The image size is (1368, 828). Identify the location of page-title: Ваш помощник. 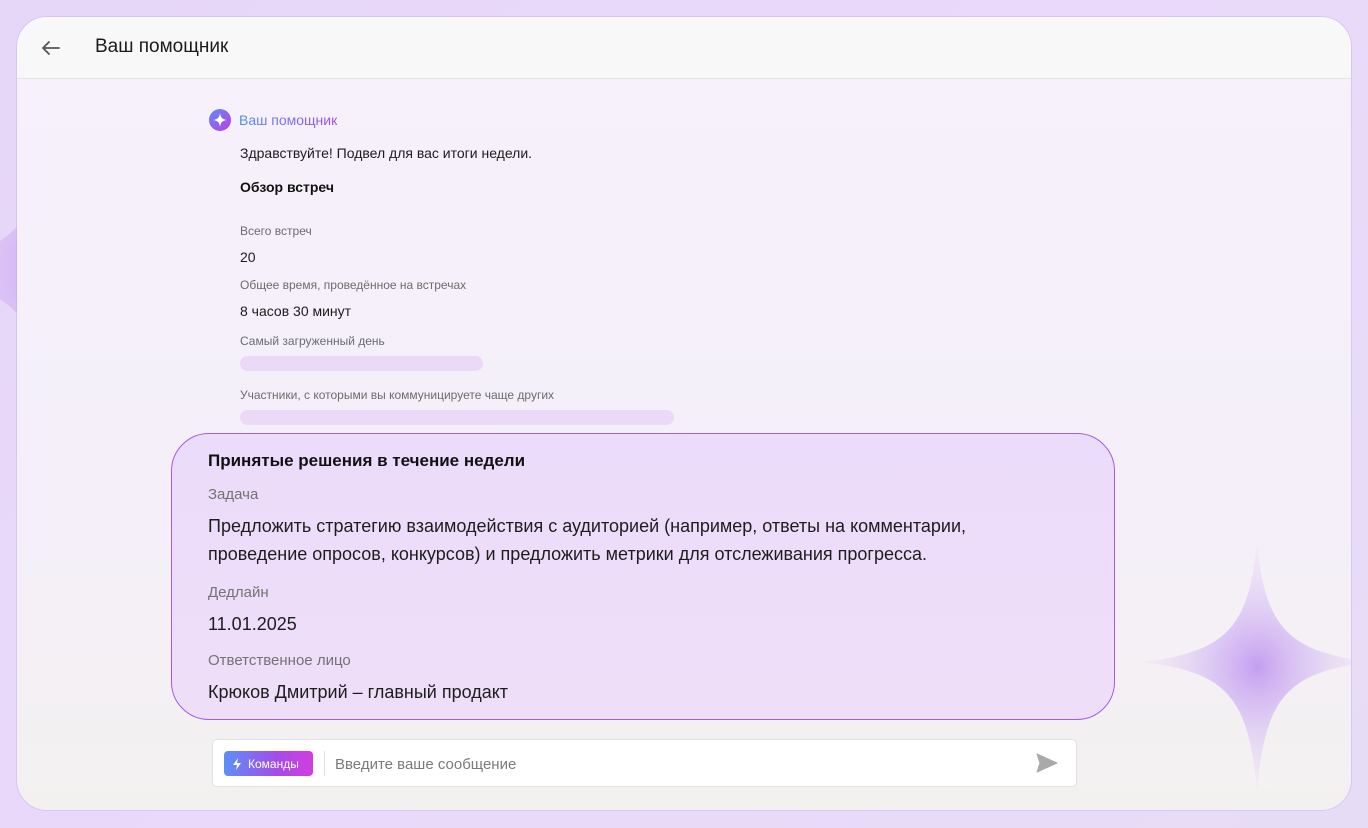
(162, 46).